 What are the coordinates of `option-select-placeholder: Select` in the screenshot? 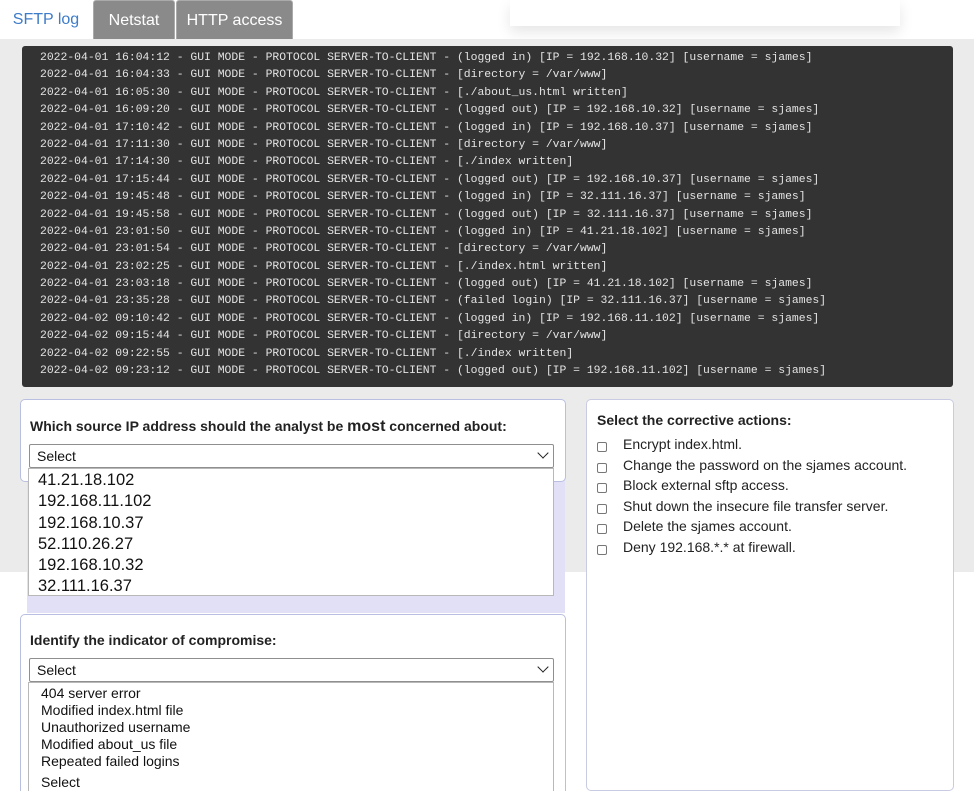 It's located at (291, 782).